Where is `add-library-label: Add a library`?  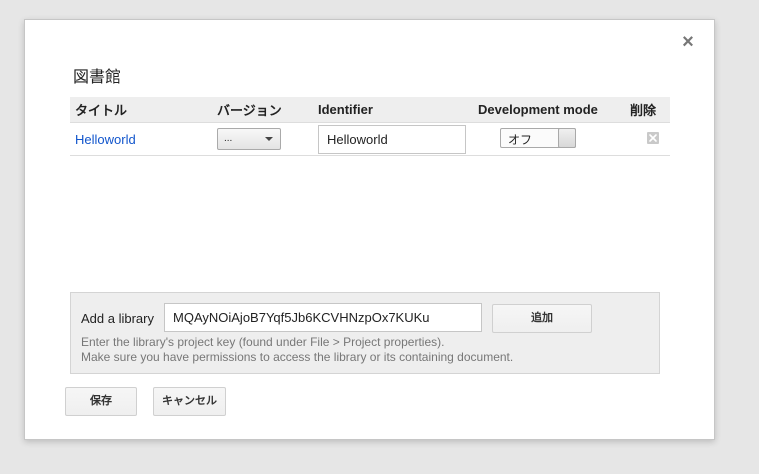 add-library-label: Add a library is located at coordinates (117, 318).